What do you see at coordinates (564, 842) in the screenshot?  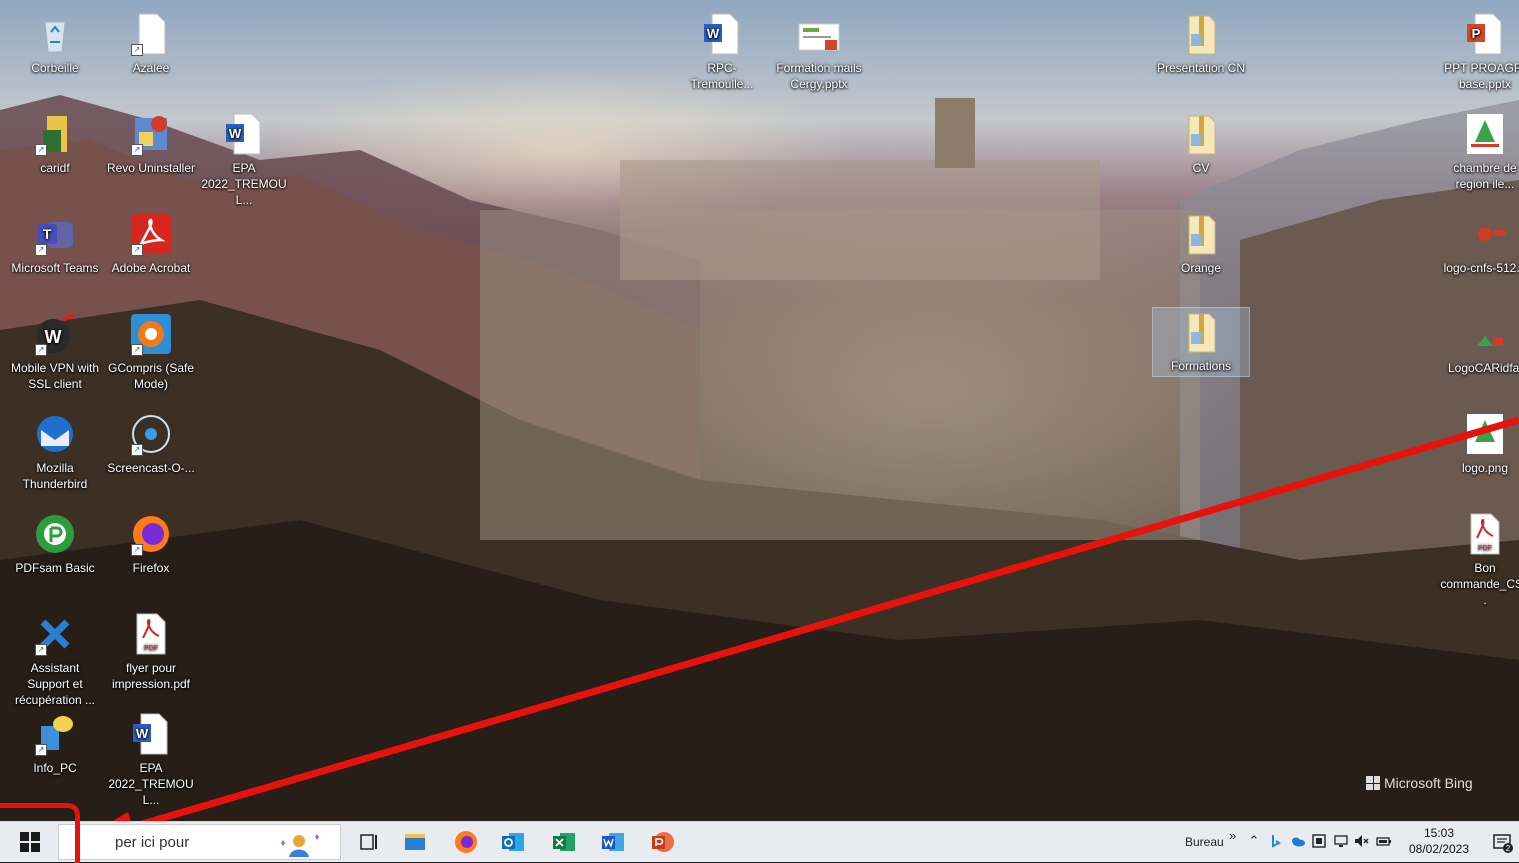 I see `excel-icon` at bounding box center [564, 842].